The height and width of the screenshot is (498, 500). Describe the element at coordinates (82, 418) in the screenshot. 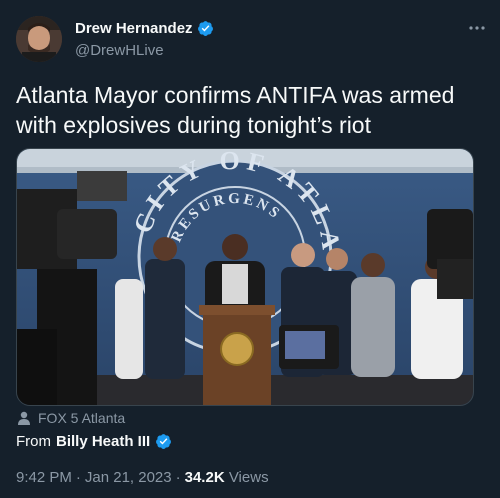

I see `media-source-label: FOX 5 Atlanta` at that location.